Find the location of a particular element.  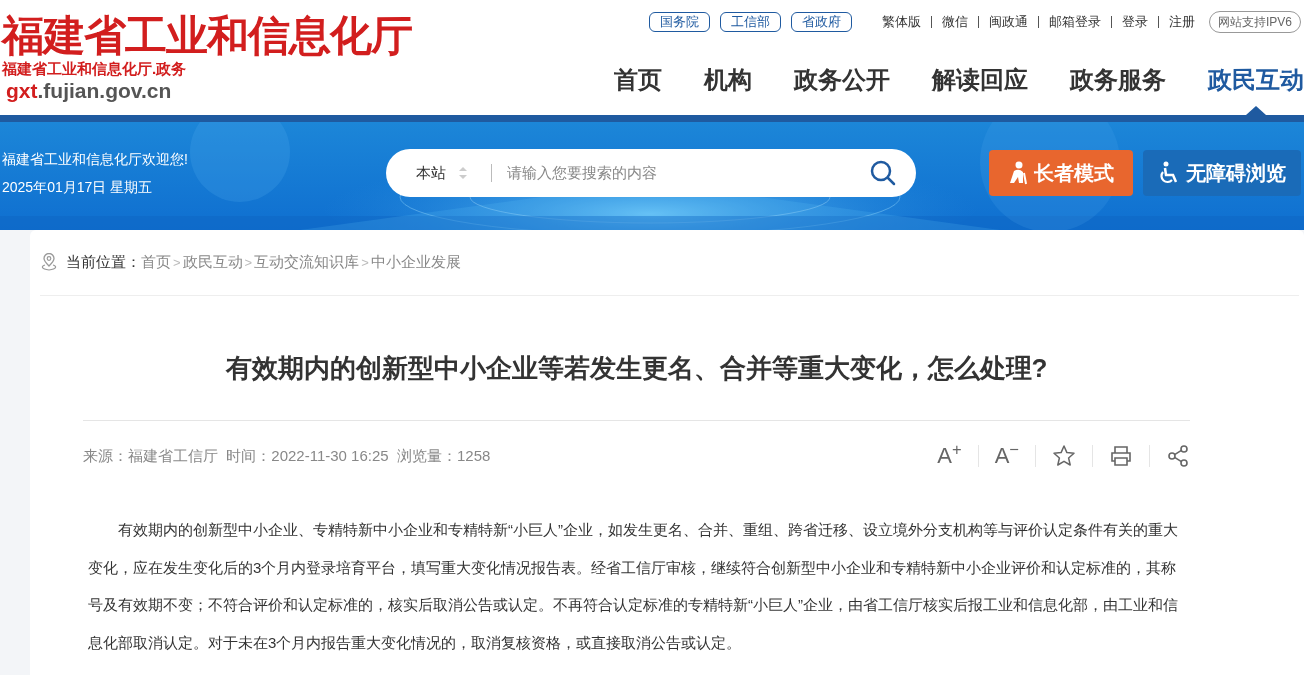

nav-tab: 解读回应 is located at coordinates (980, 79).